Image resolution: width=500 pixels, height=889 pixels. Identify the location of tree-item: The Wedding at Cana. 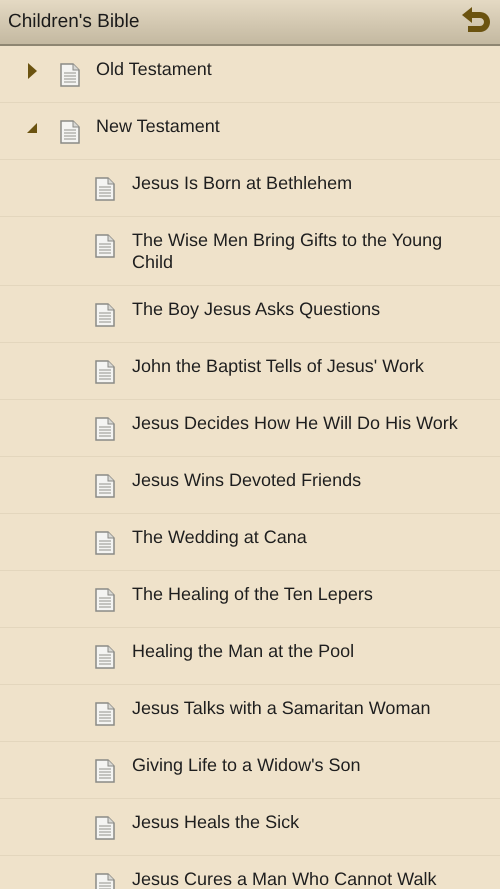
(250, 542).